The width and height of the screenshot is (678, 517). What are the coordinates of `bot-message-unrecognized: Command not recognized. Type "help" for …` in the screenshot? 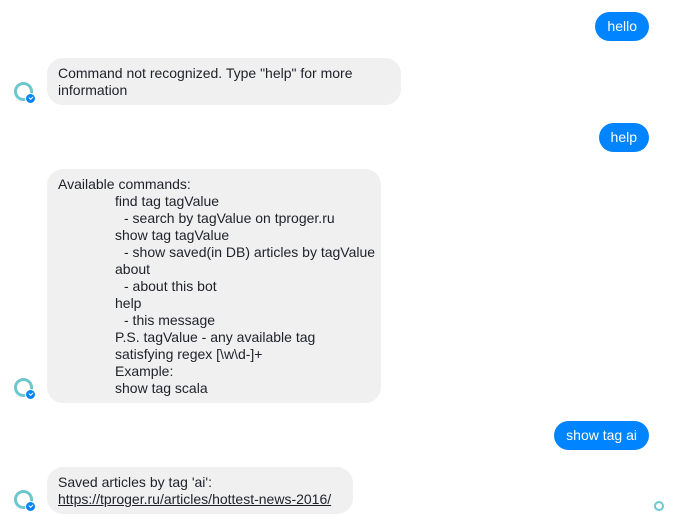 It's located at (224, 81).